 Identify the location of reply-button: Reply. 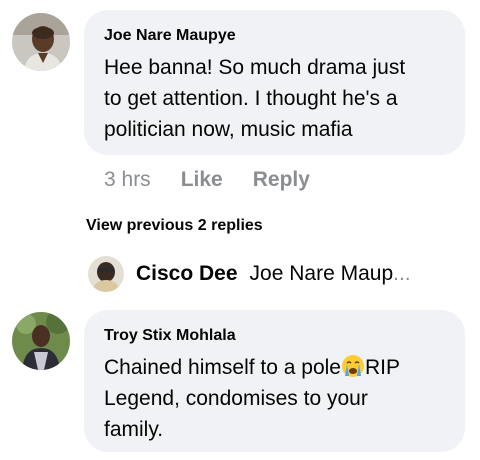
(281, 180).